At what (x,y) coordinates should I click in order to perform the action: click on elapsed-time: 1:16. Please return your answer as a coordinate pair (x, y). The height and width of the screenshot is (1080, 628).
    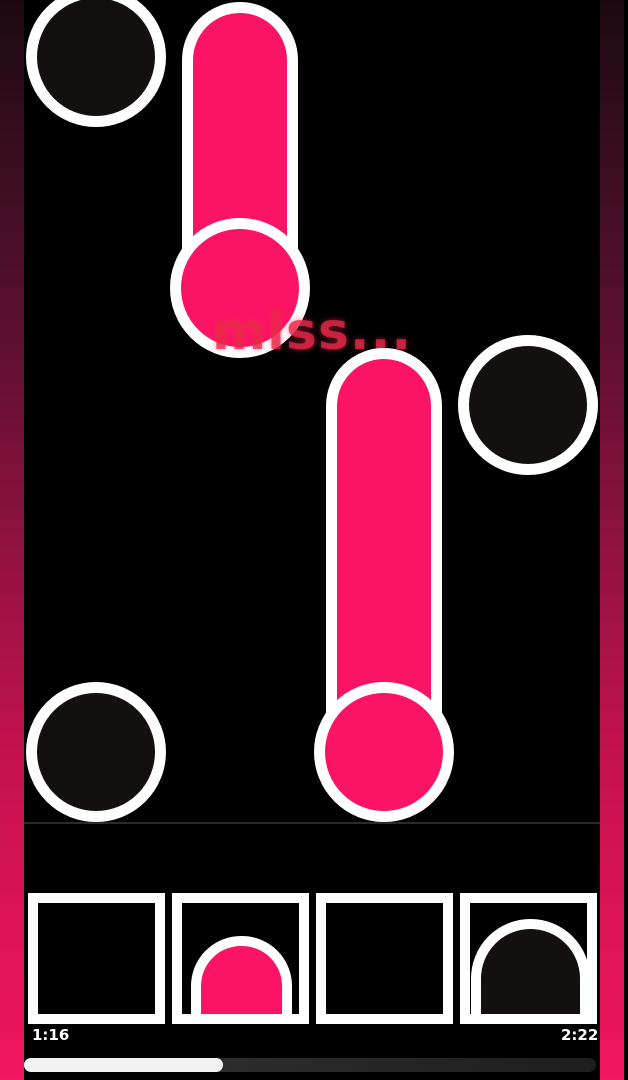
    Looking at the image, I should click on (51, 1035).